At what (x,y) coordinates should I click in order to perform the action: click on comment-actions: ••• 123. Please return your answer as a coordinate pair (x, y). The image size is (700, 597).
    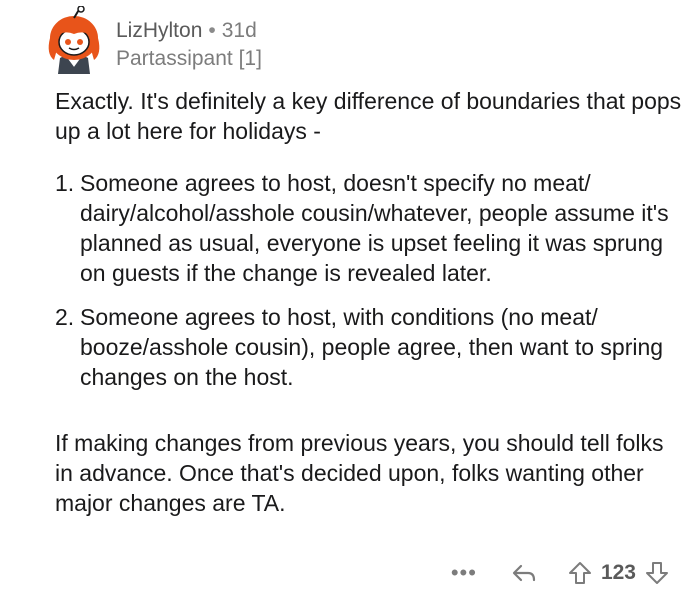
    Looking at the image, I should click on (560, 573).